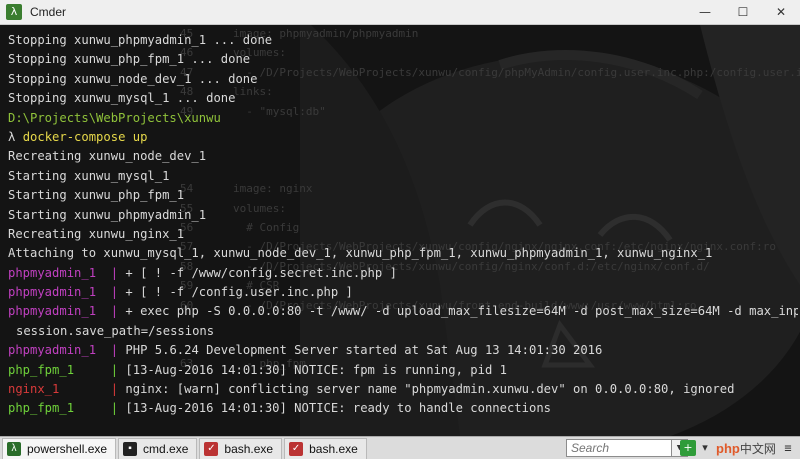 The height and width of the screenshot is (459, 800). Describe the element at coordinates (122, 98) in the screenshot. I see `terminal-line: Stopping xunwu_mysql_1 ... done` at that location.